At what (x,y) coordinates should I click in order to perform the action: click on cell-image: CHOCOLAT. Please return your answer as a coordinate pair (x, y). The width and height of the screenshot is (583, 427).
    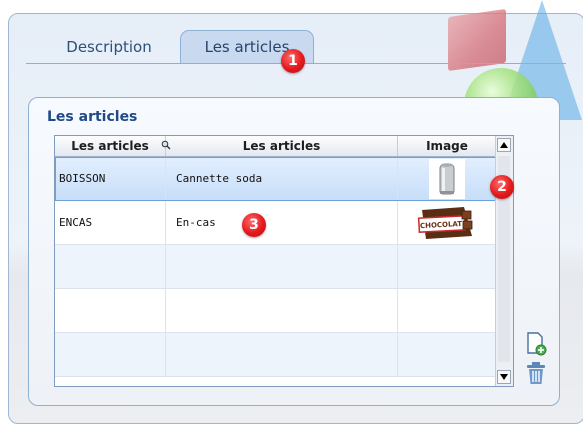
    Looking at the image, I should click on (447, 222).